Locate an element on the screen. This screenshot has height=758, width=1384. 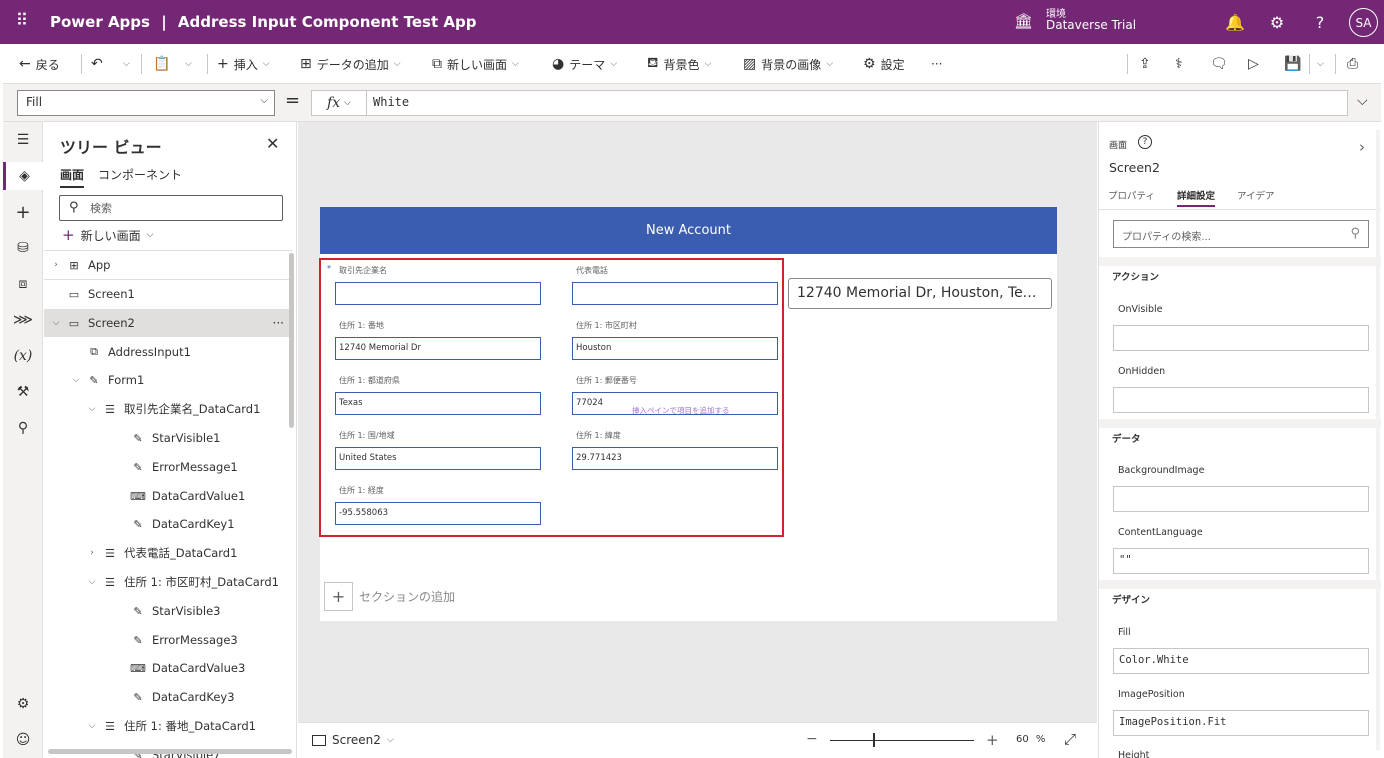
new-screen-button: ⧉ 新しい画面 ⌵ is located at coordinates (475, 64).